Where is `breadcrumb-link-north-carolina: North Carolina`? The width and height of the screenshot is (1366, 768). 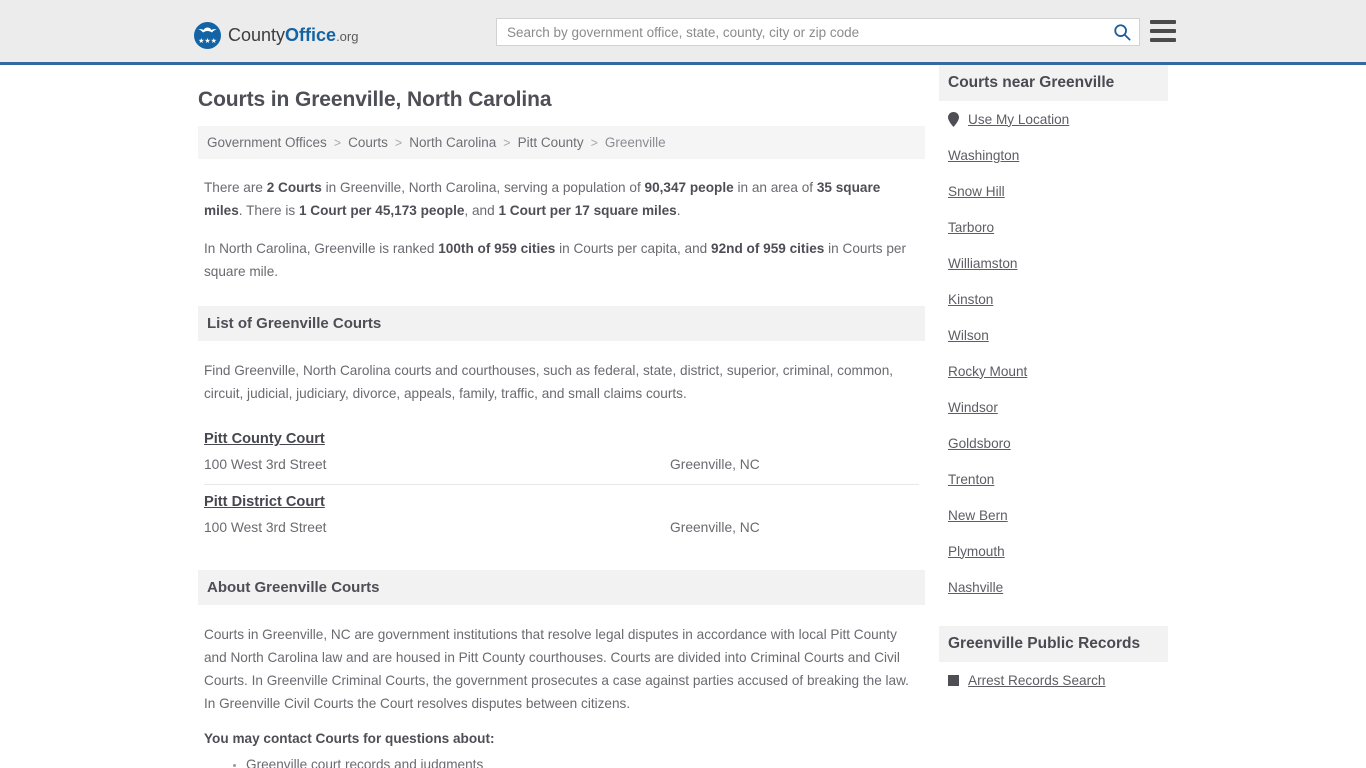 breadcrumb-link-north-carolina: North Carolina is located at coordinates (452, 142).